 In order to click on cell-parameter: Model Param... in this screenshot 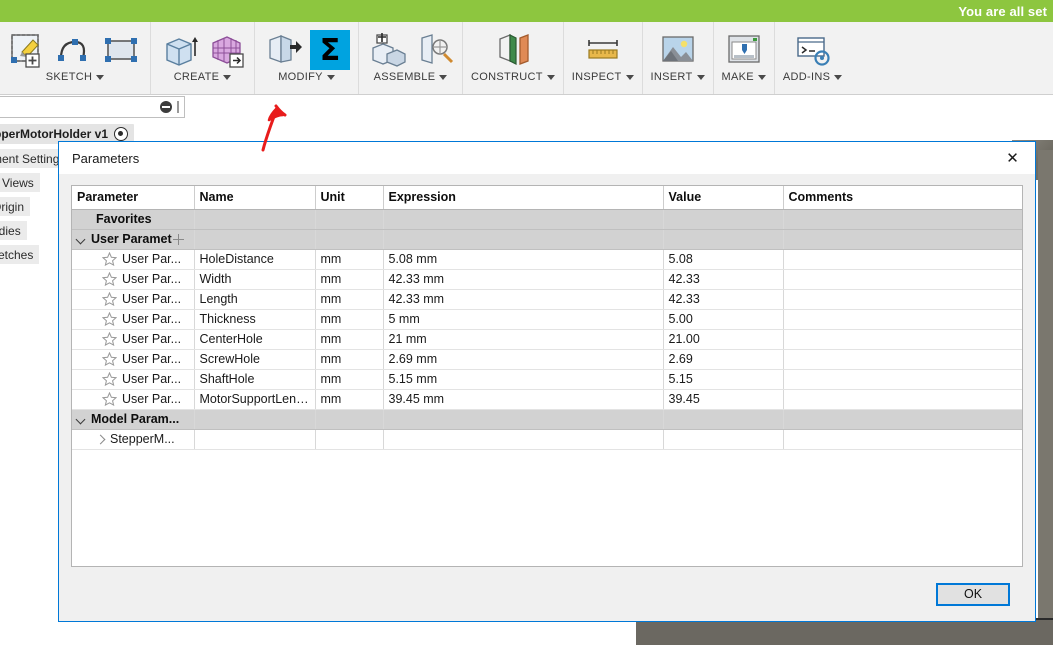, I will do `click(133, 419)`.